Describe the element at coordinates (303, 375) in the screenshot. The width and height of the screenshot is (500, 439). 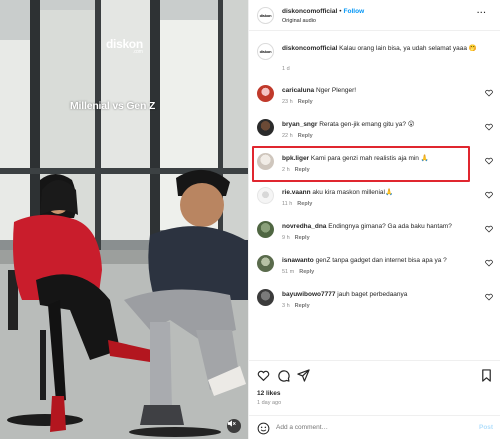
I see `share-icon` at that location.